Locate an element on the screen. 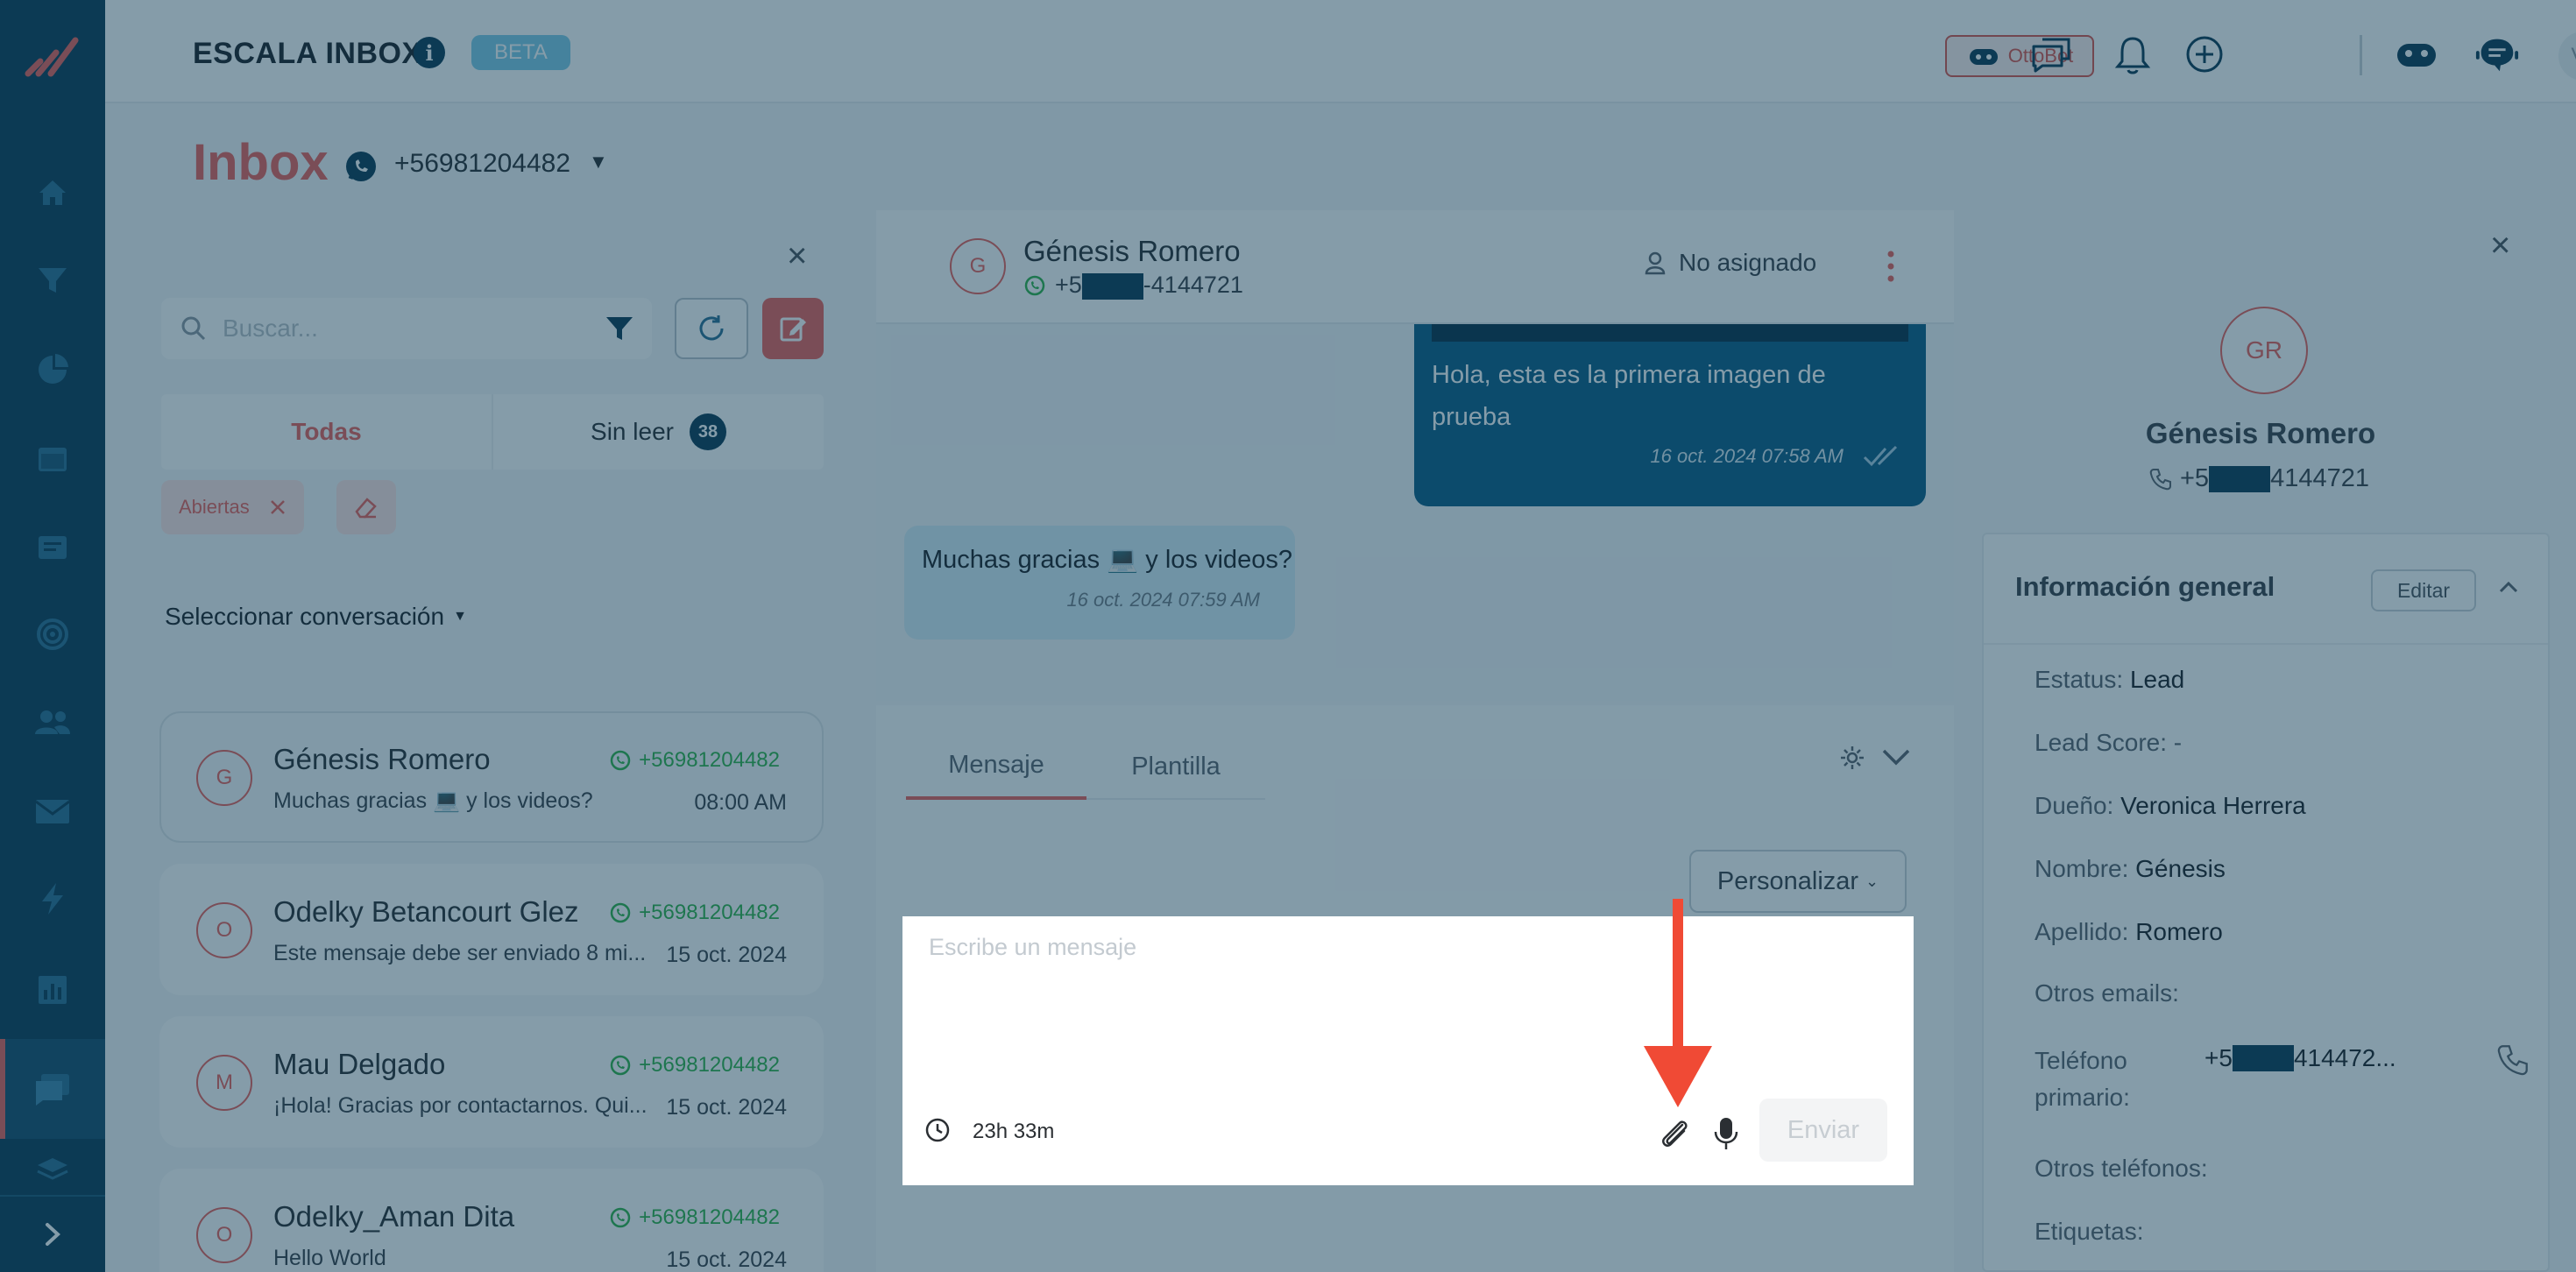 This screenshot has width=2576, height=1272. field-last-name: Apellido: Romero is located at coordinates (2129, 932).